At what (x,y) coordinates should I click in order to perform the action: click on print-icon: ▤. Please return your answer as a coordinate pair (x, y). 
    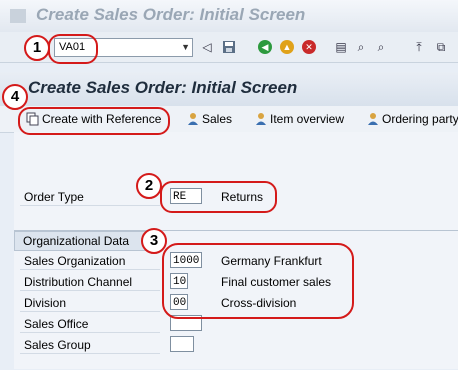
    Looking at the image, I should click on (341, 47).